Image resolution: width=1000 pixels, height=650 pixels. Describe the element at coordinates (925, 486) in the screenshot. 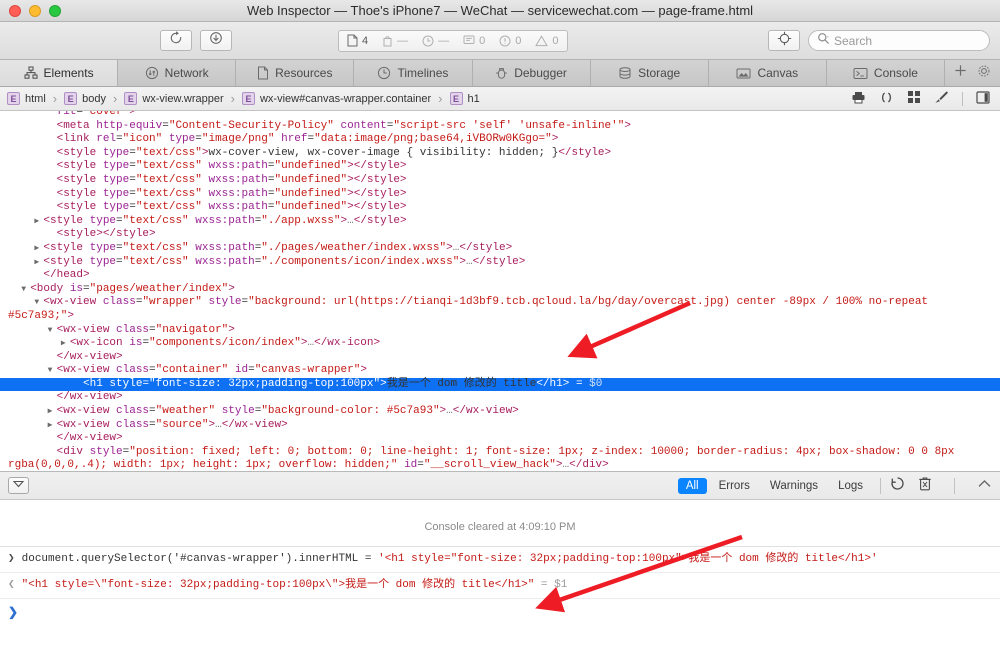

I see `trash-icon` at that location.